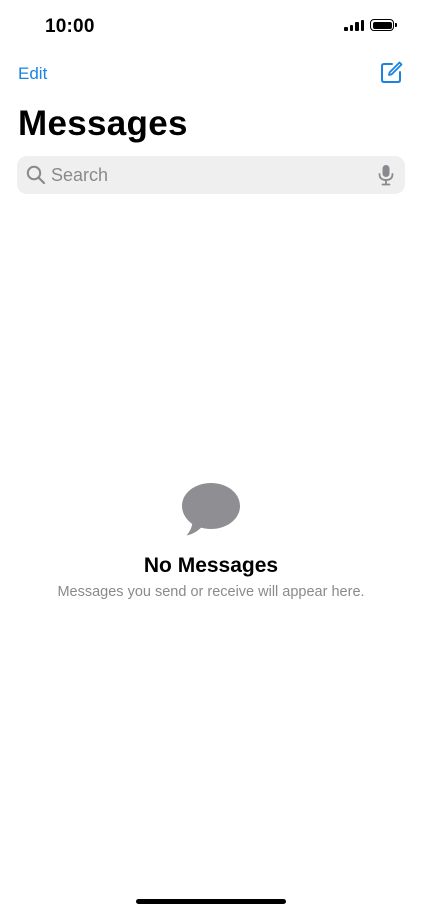 This screenshot has height=913, width=422. I want to click on battery-level-fill, so click(382, 25).